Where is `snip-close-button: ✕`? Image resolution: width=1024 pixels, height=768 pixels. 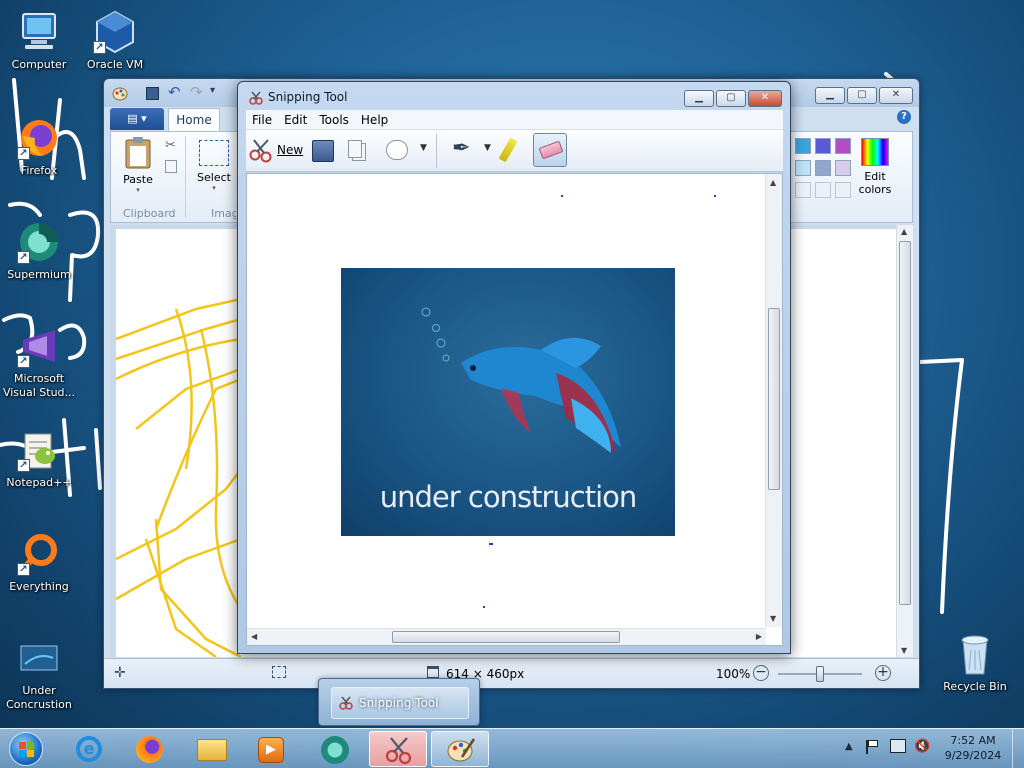
snip-close-button: ✕ is located at coordinates (765, 98).